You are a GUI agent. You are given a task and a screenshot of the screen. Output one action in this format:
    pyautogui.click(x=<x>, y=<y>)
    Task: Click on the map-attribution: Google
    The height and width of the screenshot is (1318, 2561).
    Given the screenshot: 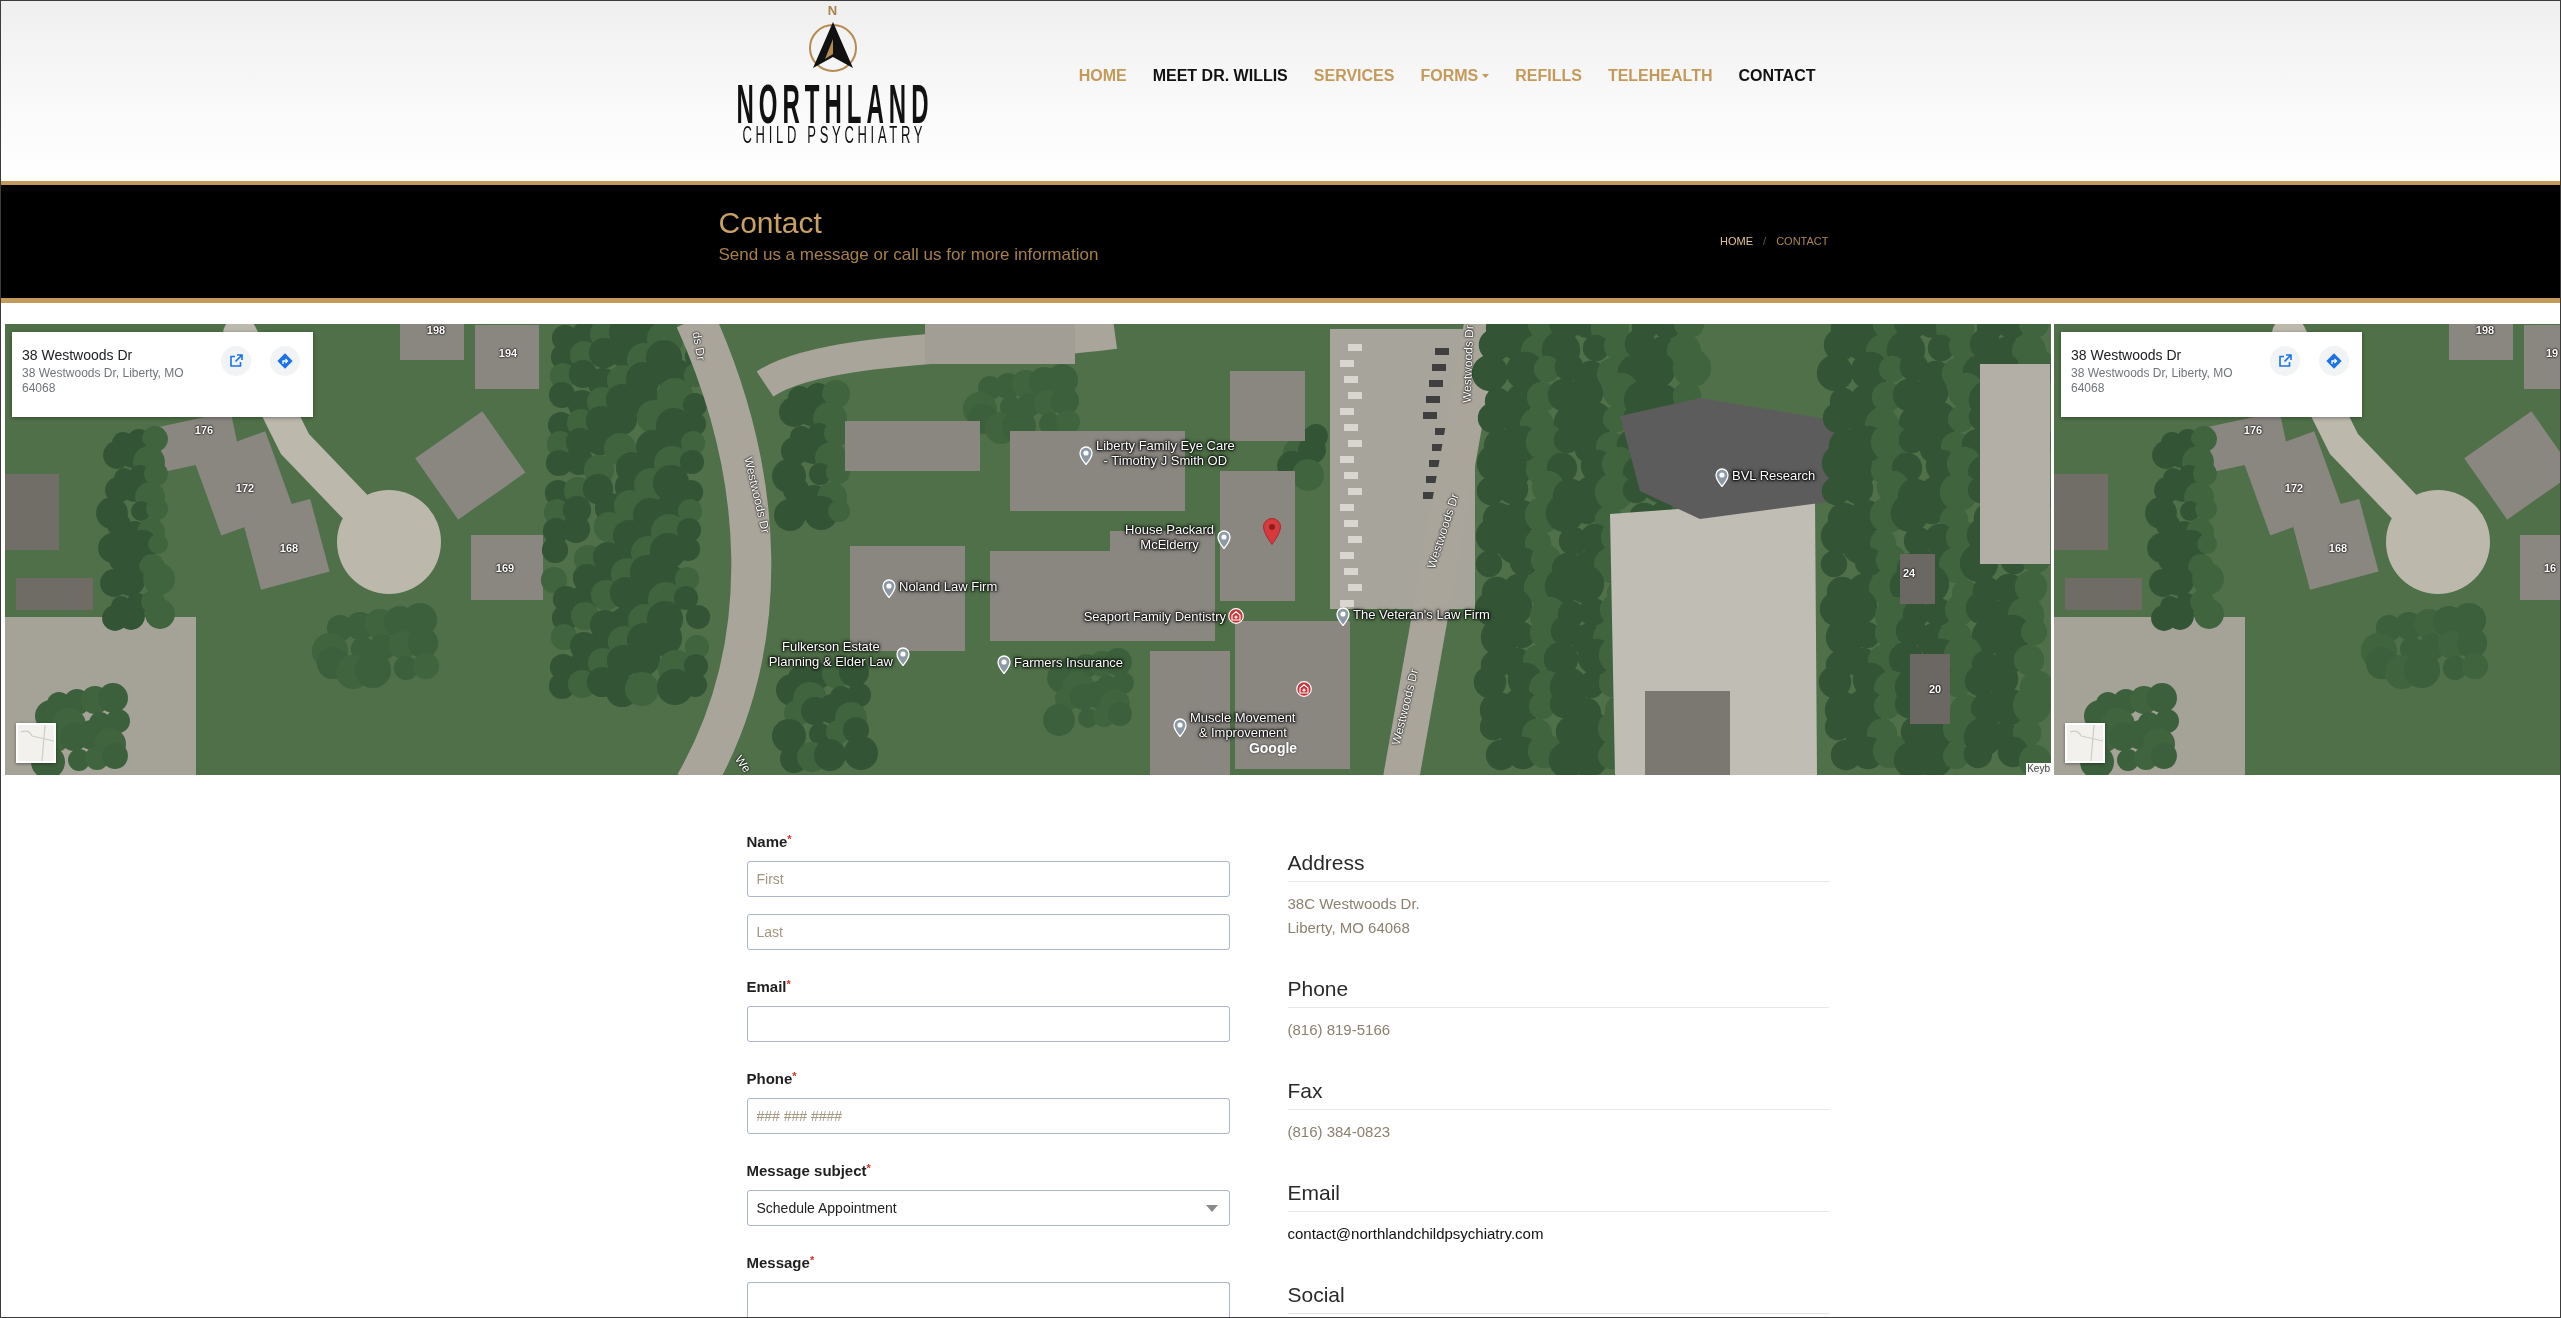 What is the action you would take?
    pyautogui.click(x=1273, y=748)
    